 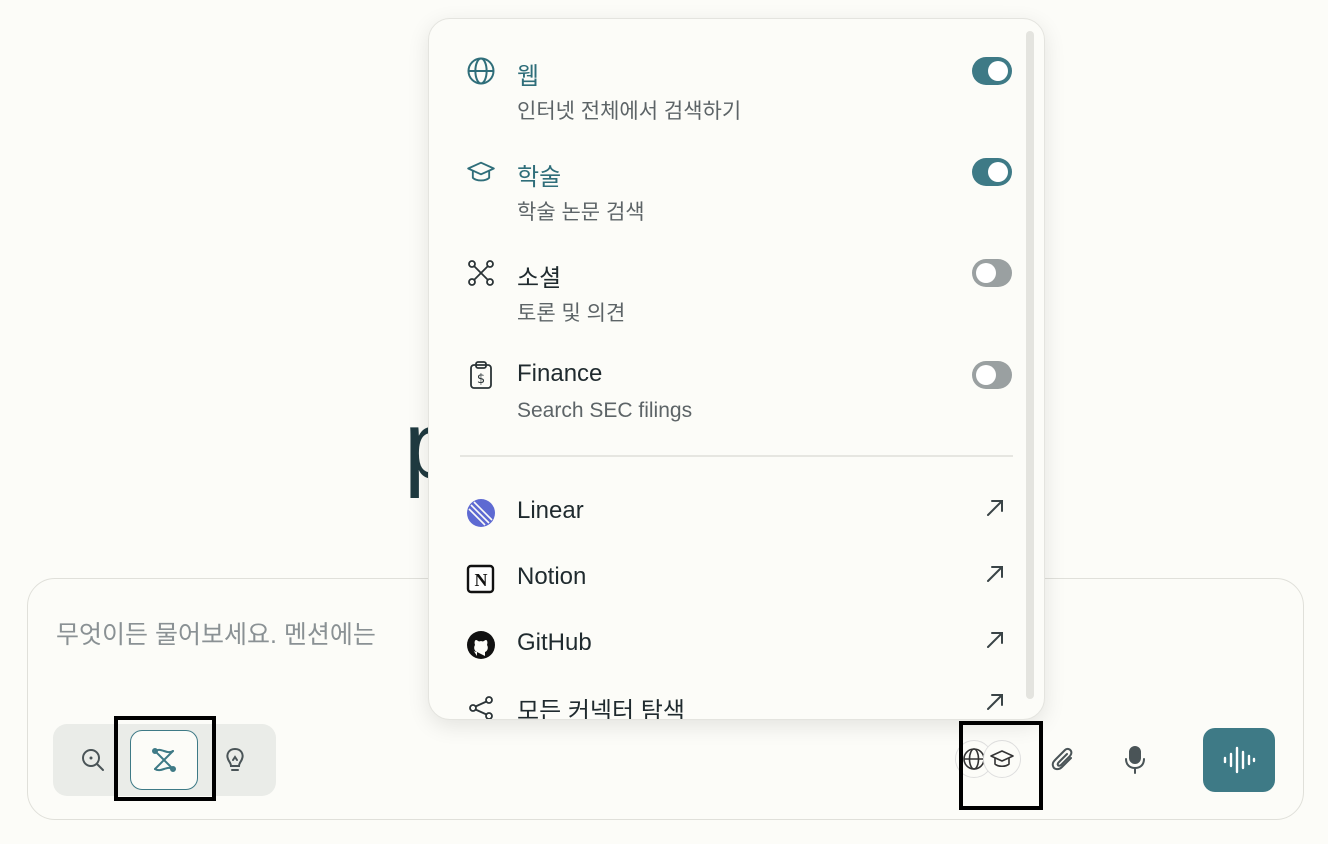 I want to click on query-input-placeholder: 무엇이든 물어보세요. 멘션에는, so click(x=216, y=633).